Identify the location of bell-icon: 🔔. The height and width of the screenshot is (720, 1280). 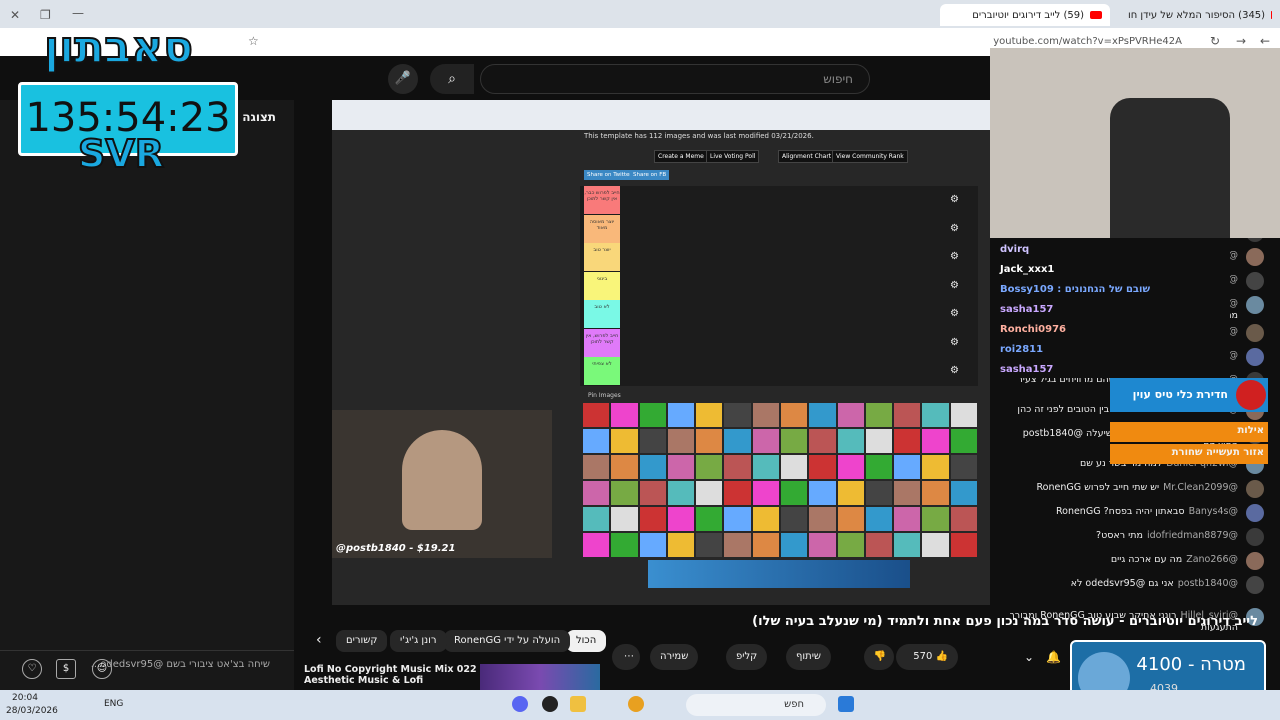
(1053, 657).